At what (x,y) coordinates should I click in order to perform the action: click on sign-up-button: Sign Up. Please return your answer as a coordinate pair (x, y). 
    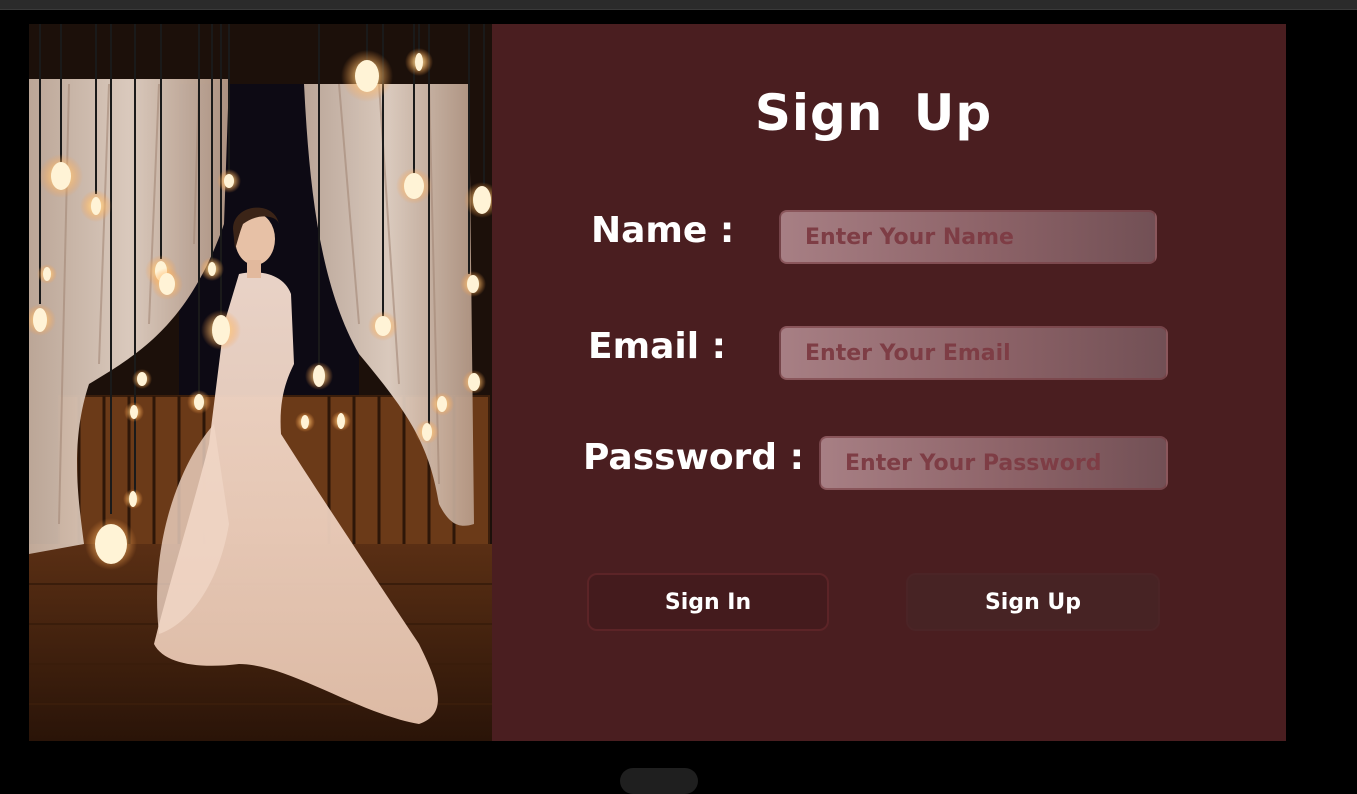
    Looking at the image, I should click on (1033, 602).